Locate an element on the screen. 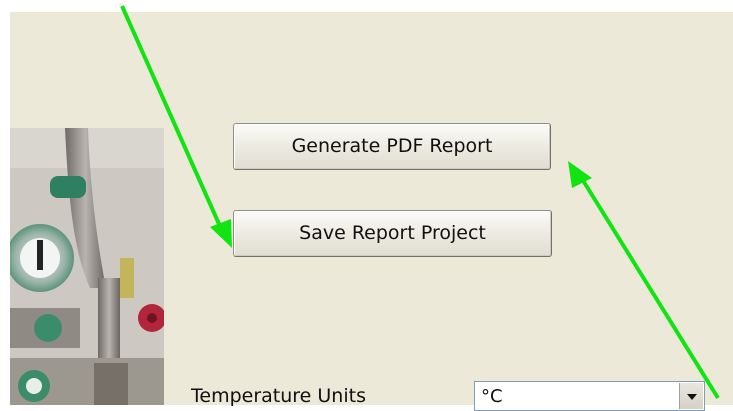 The image size is (733, 411). thumbnail-photo is located at coordinates (87, 266).